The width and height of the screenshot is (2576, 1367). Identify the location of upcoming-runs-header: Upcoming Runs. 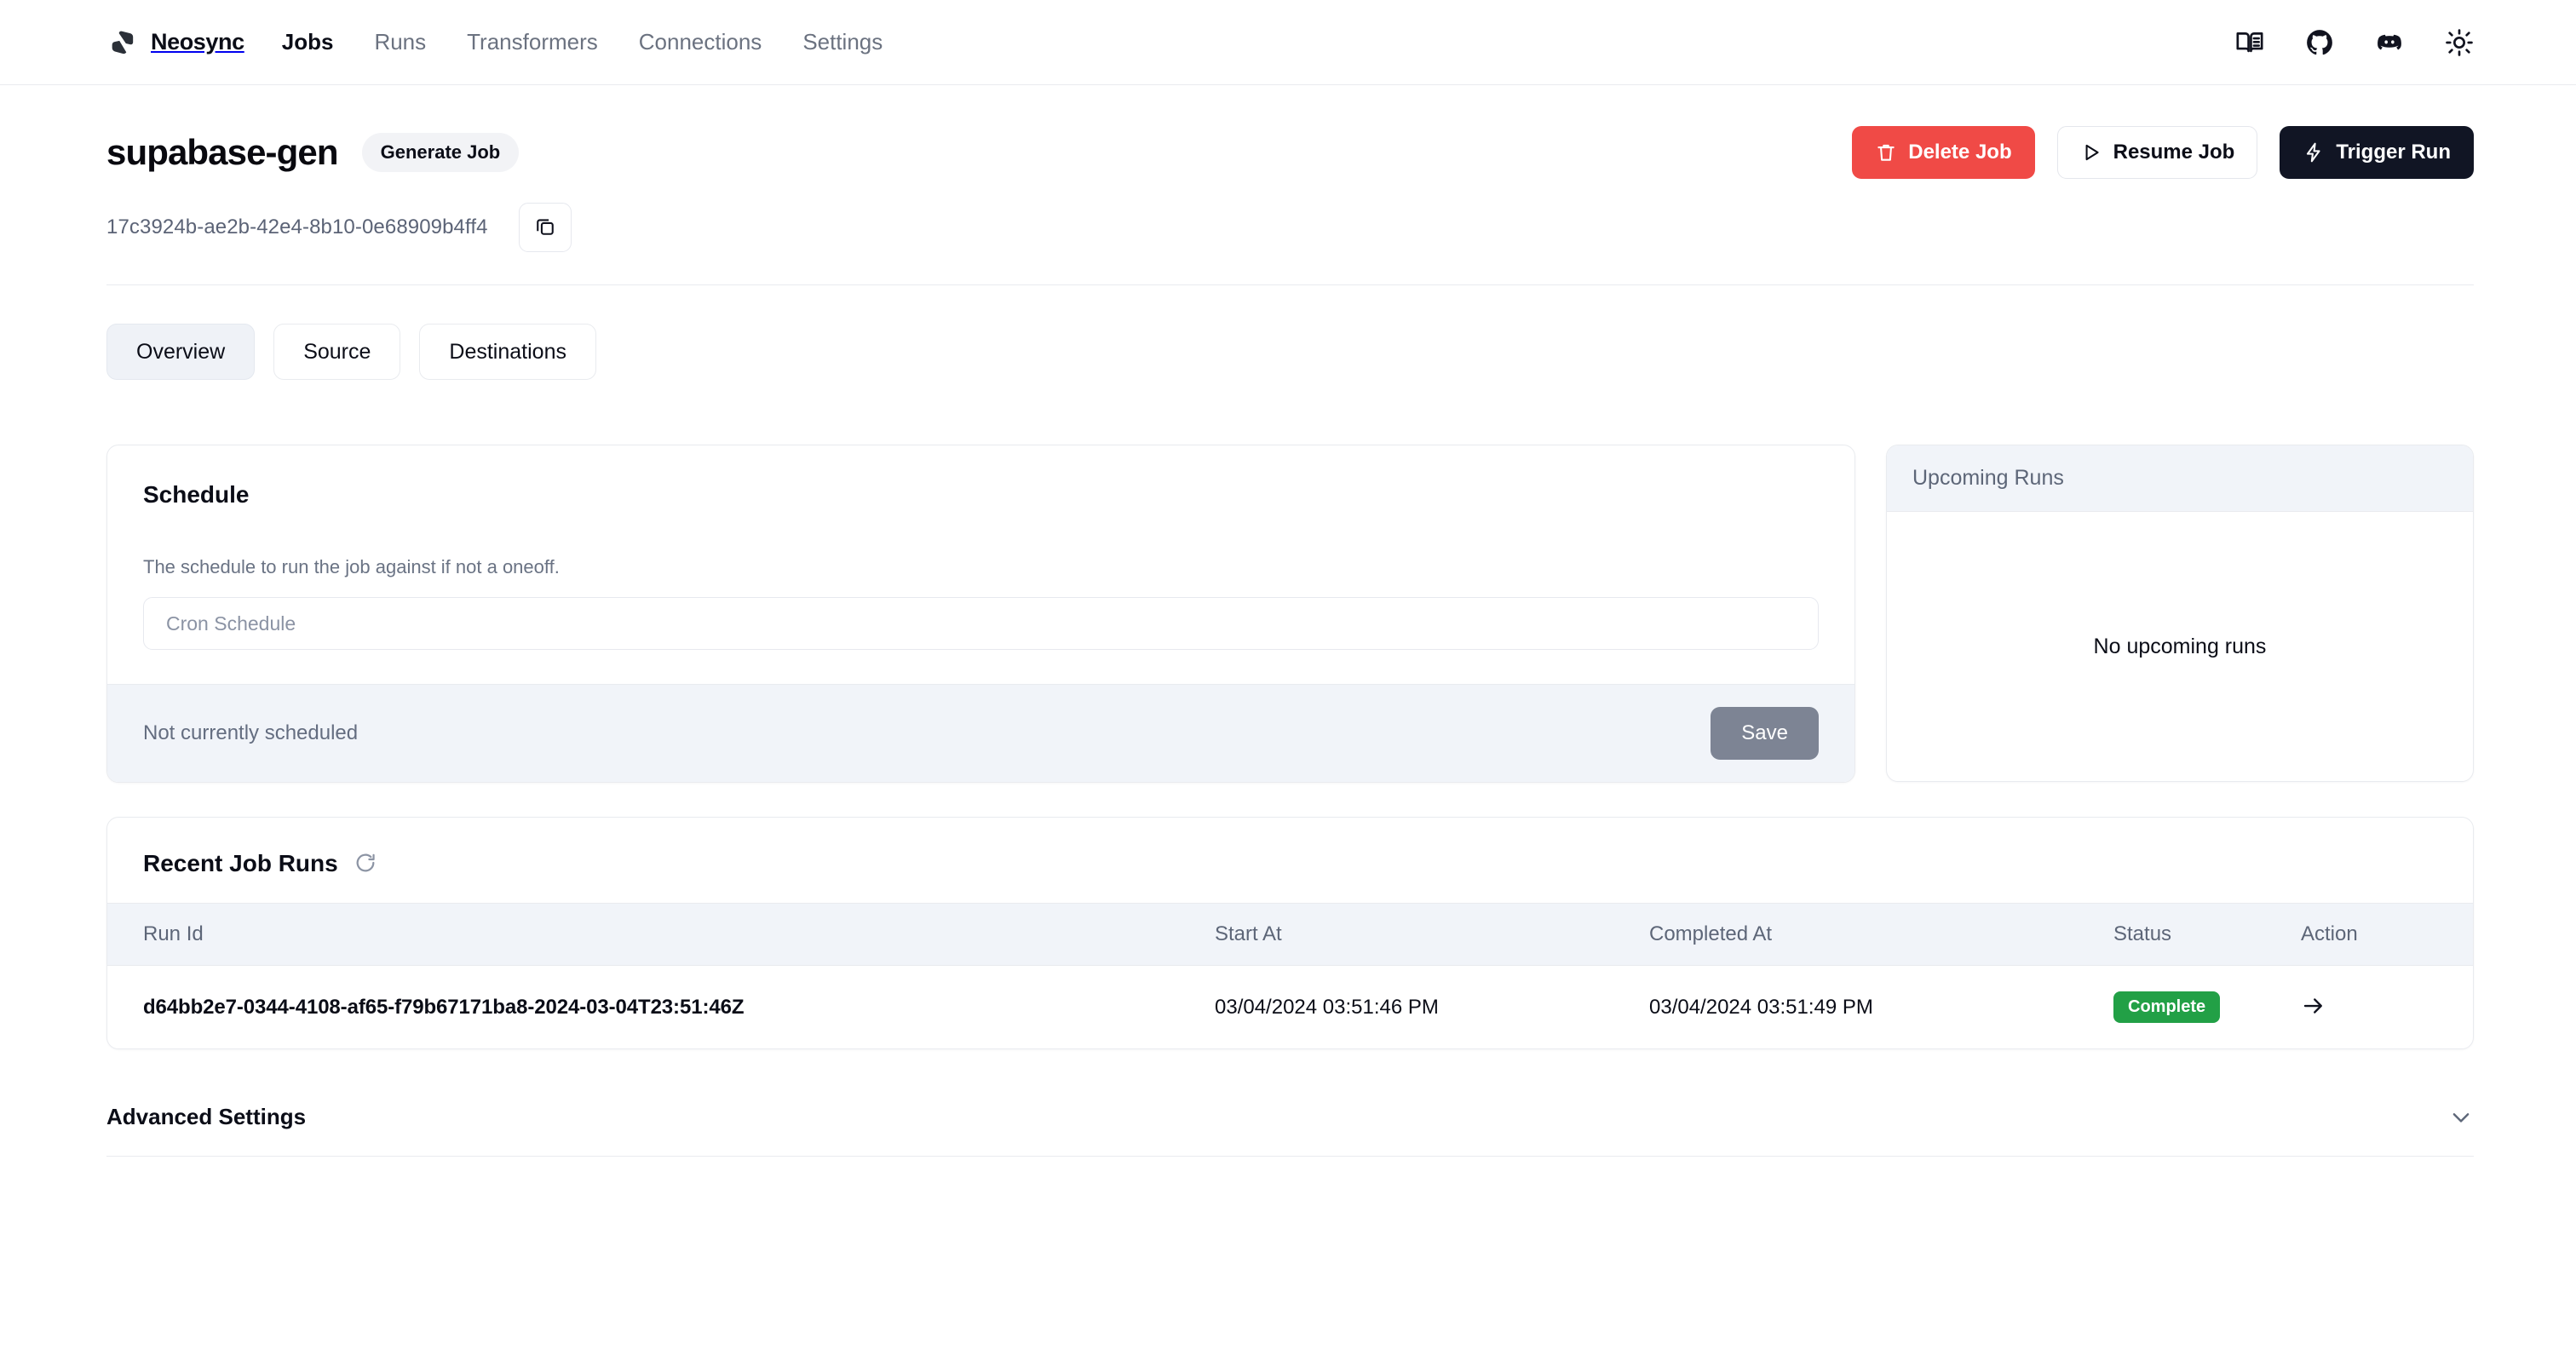
(2180, 478).